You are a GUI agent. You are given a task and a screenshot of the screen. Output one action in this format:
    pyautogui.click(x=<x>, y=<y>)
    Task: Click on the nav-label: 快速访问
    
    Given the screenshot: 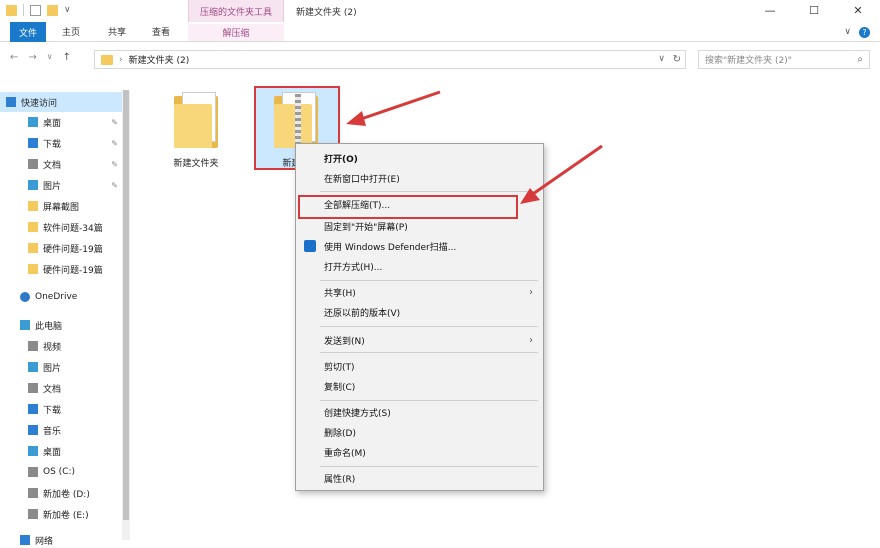 What is the action you would take?
    pyautogui.click(x=39, y=103)
    